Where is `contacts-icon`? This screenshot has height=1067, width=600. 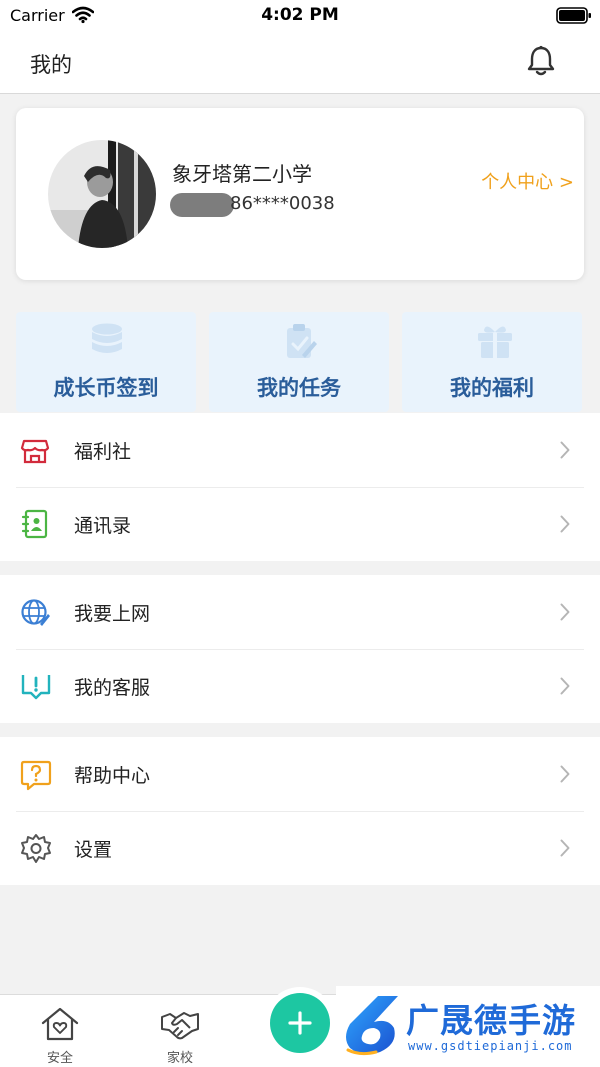
contacts-icon is located at coordinates (34, 524).